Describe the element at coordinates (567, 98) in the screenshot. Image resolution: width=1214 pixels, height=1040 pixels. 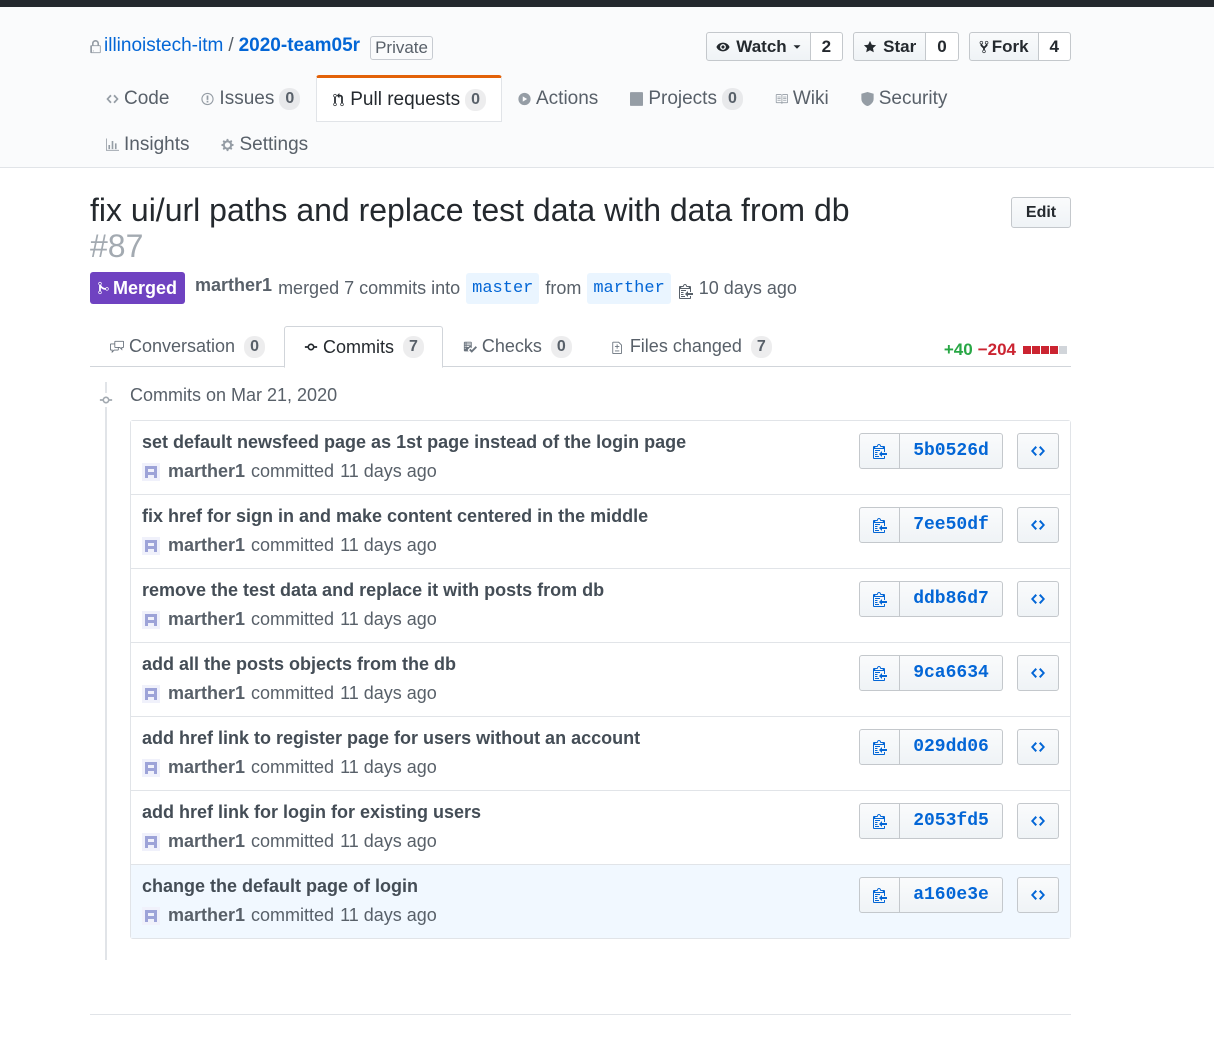
I see `nav-actions-label: Actions` at that location.